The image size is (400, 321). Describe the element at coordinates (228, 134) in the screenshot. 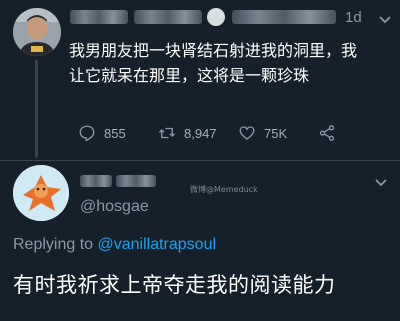

I see `tweet-actions: 855 8,947 75K` at that location.